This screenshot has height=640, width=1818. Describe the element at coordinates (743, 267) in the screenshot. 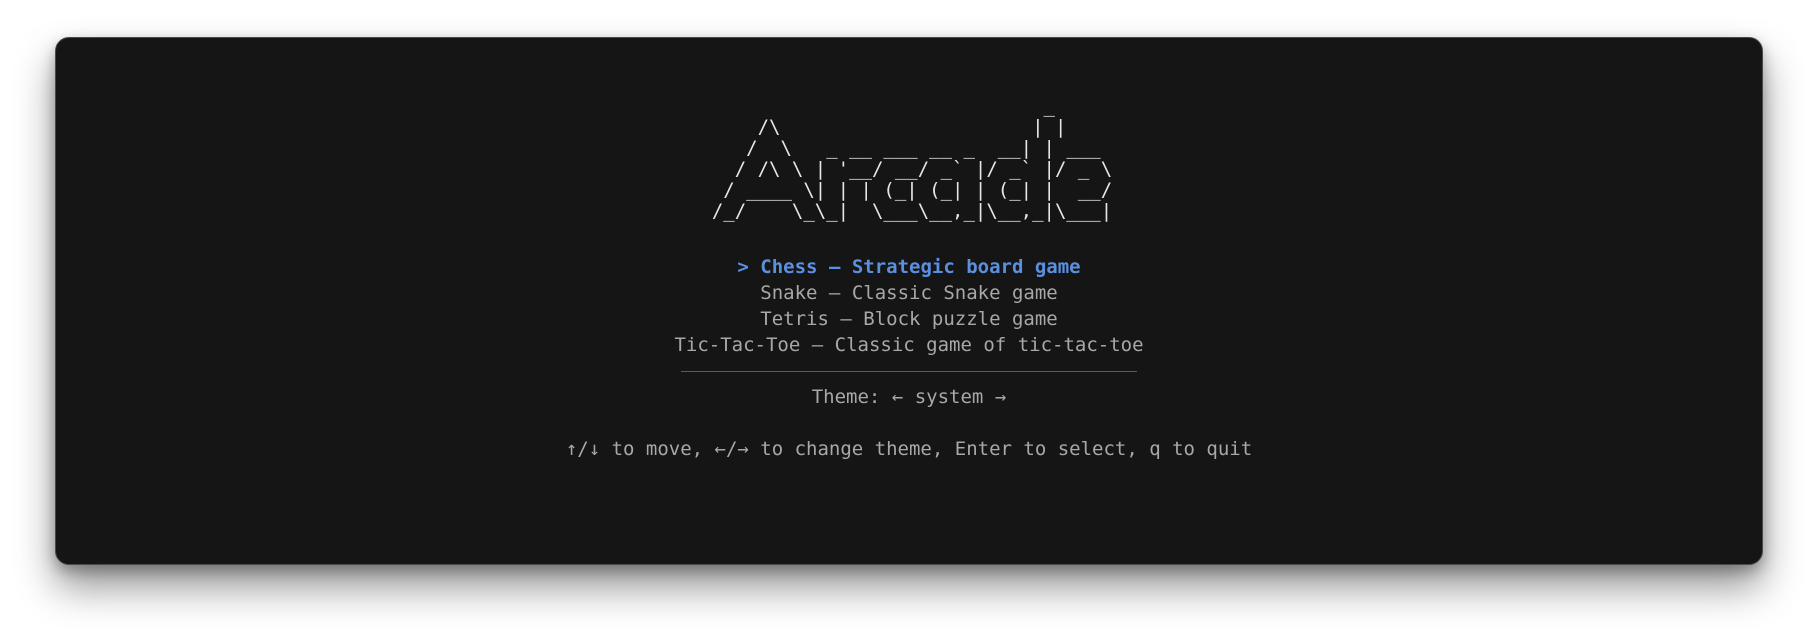

I see `selection-pointer-icon: >` at that location.